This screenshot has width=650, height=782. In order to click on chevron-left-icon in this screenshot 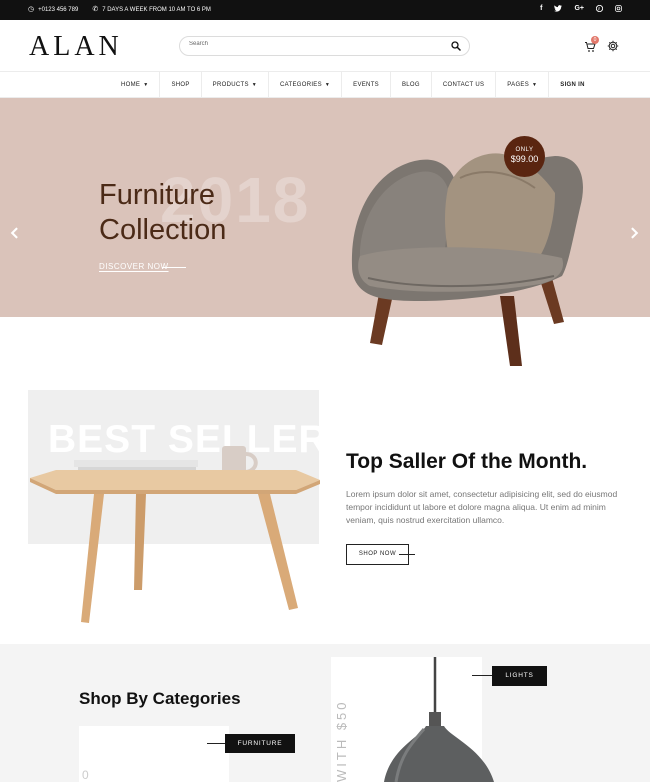, I will do `click(15, 233)`.